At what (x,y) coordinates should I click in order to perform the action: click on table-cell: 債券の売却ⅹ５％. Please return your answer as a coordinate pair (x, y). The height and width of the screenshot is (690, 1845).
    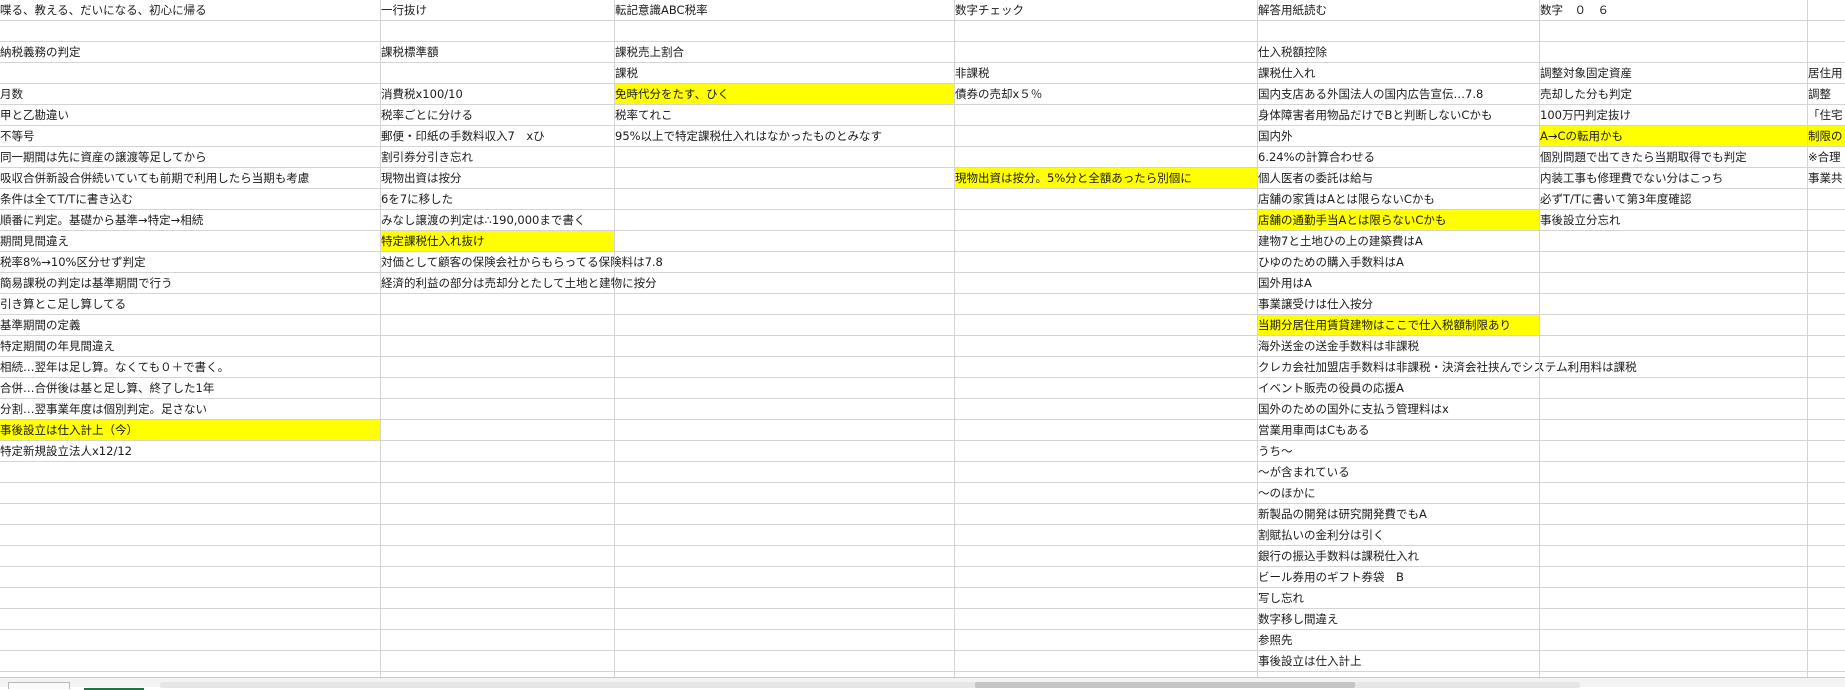
    Looking at the image, I should click on (998, 94).